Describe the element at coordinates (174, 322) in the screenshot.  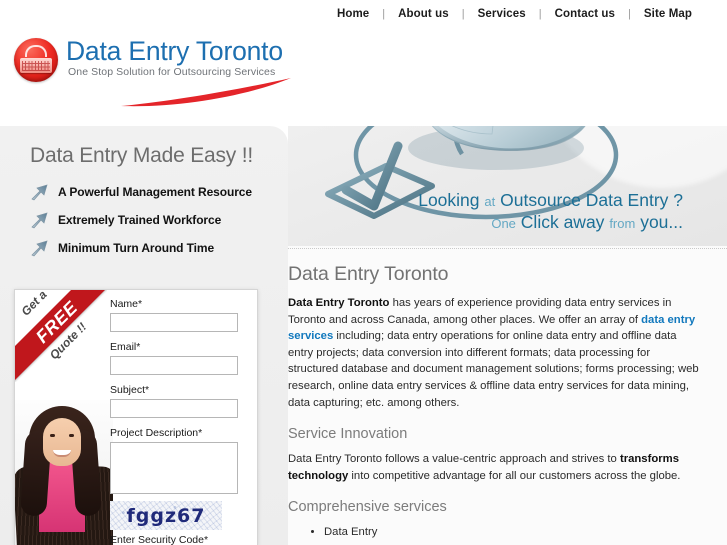
I see `name-field` at that location.